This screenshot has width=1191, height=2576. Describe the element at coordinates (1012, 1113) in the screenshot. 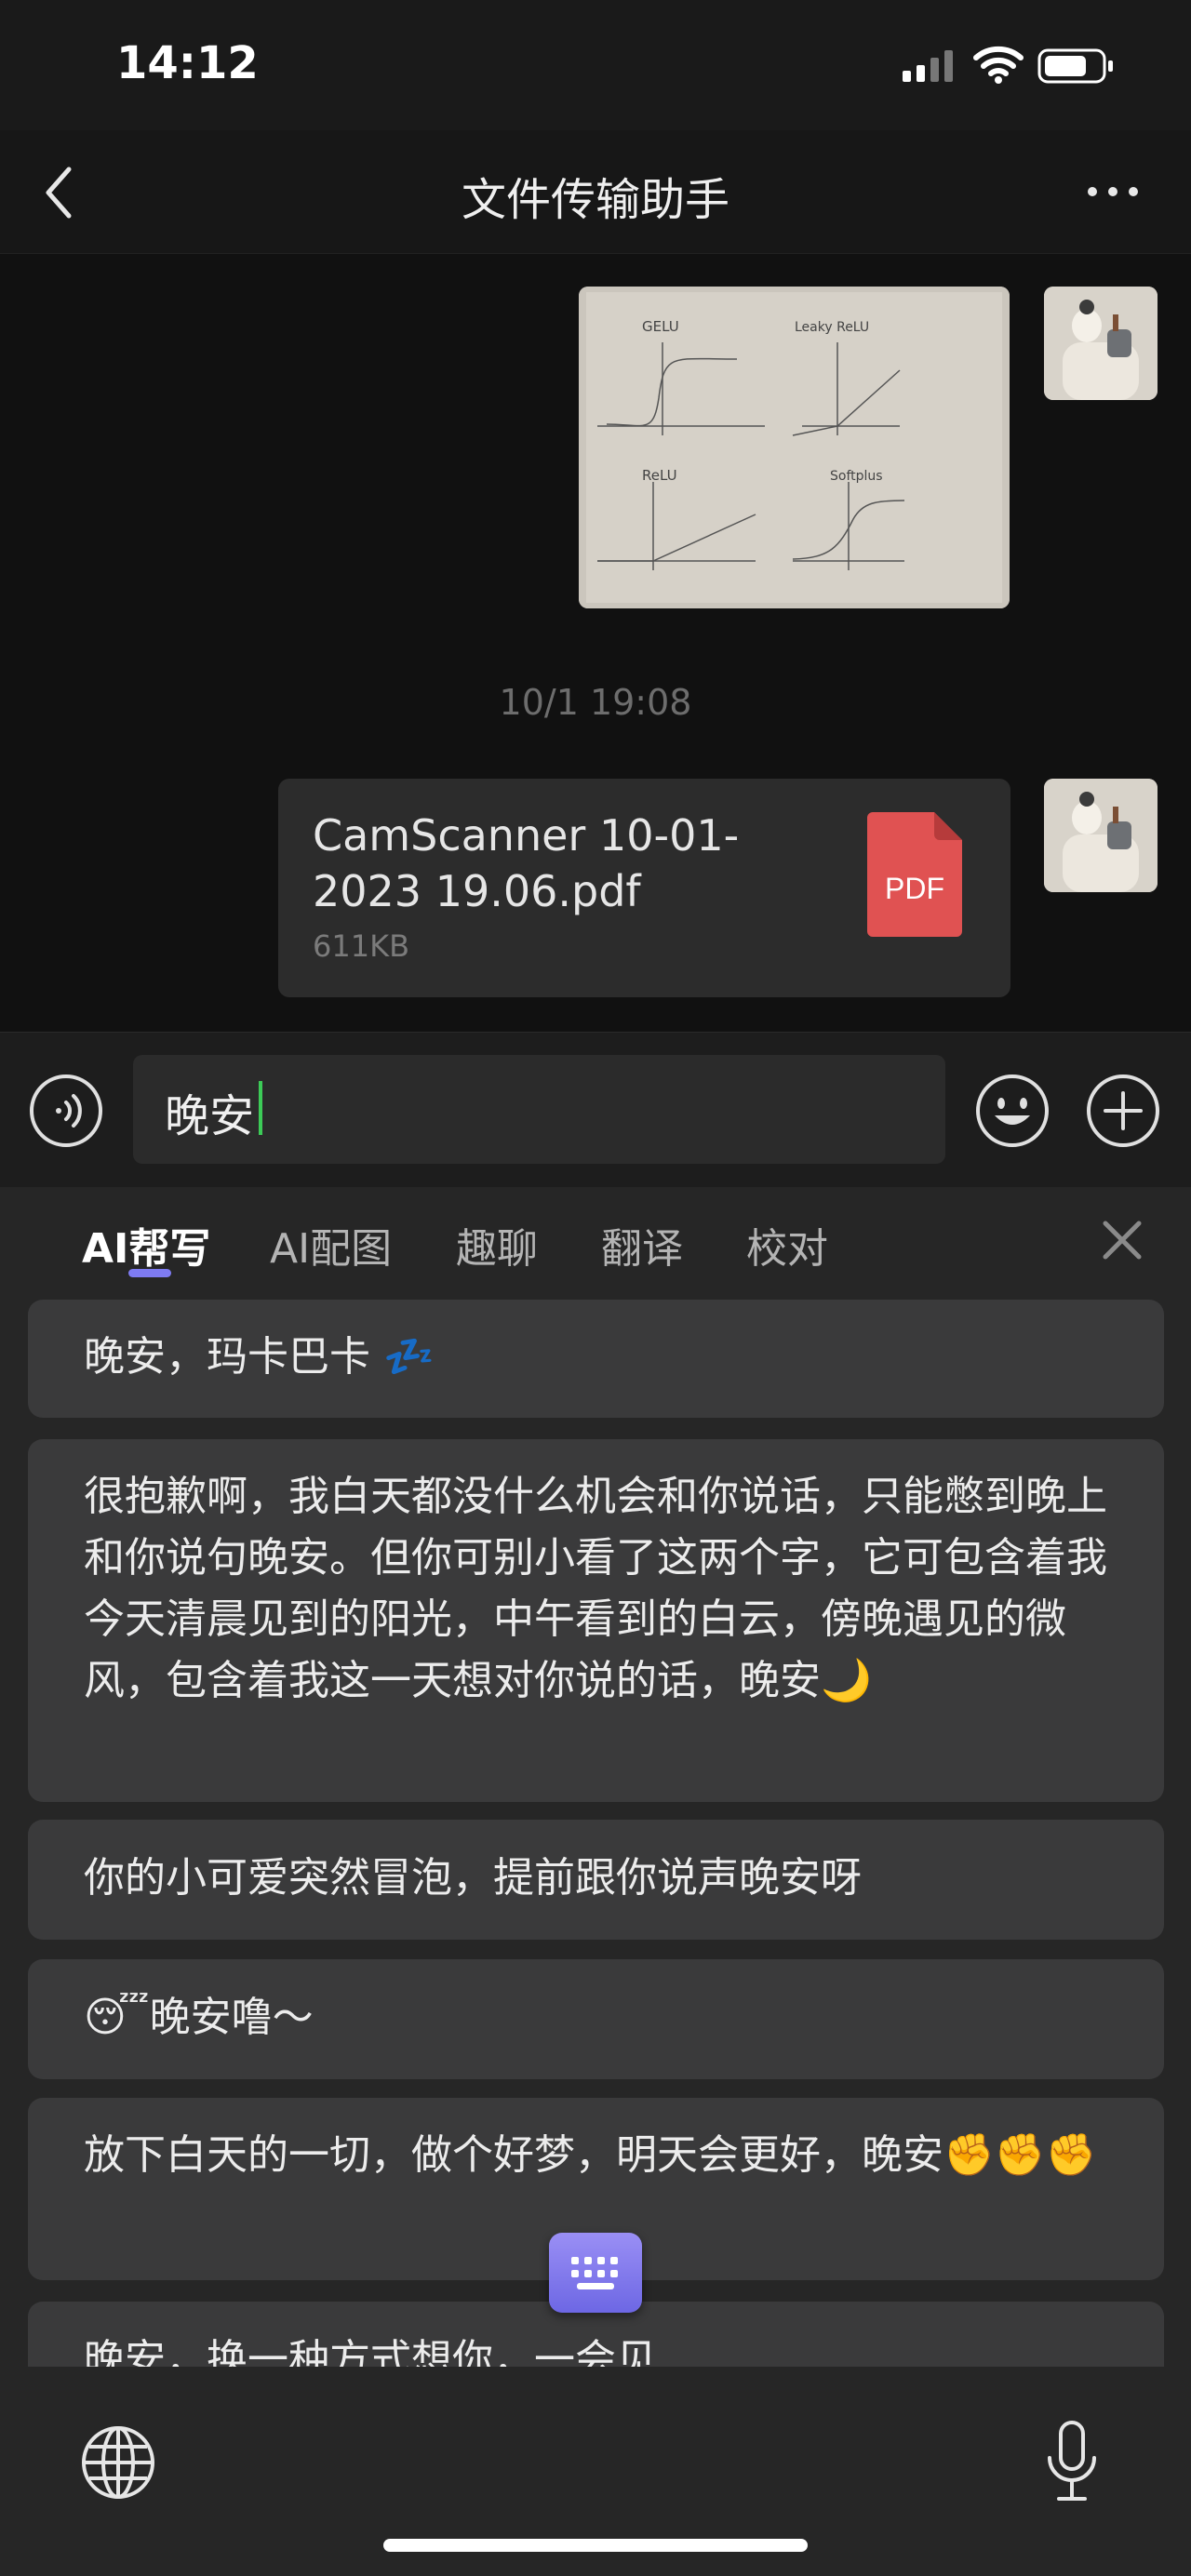

I see `emoji-icon` at that location.